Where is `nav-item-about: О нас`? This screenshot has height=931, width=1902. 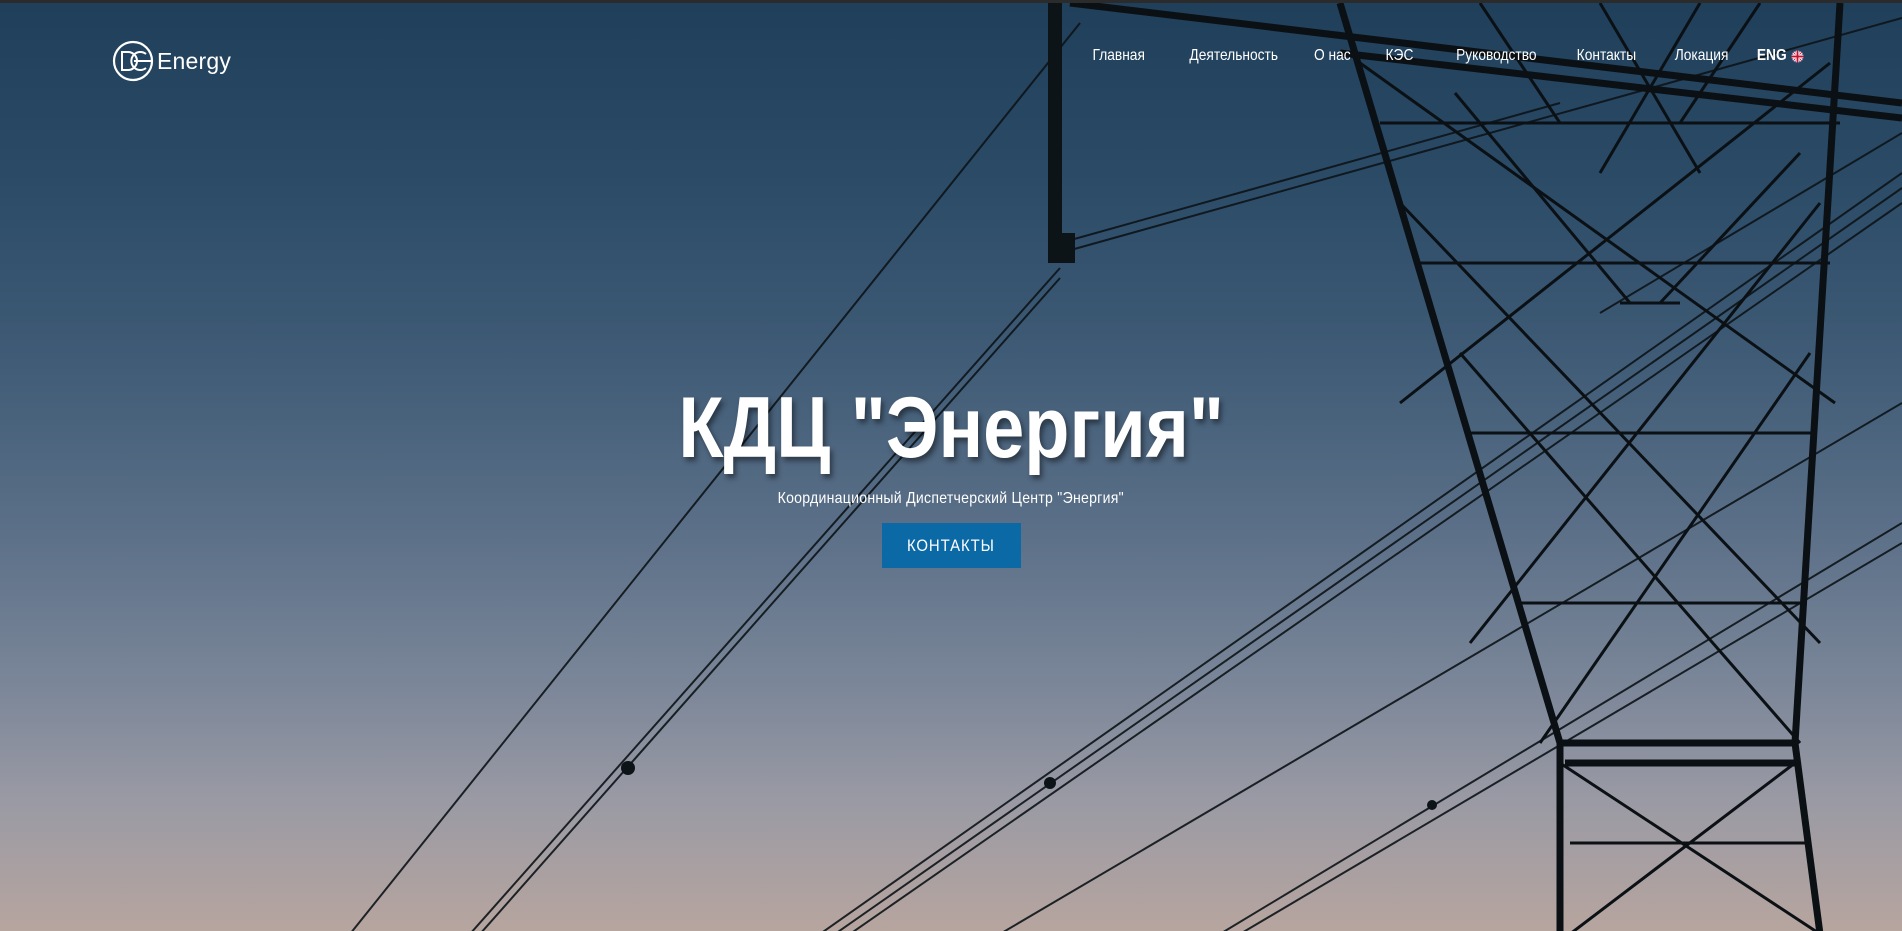 nav-item-about: О нас is located at coordinates (1332, 56).